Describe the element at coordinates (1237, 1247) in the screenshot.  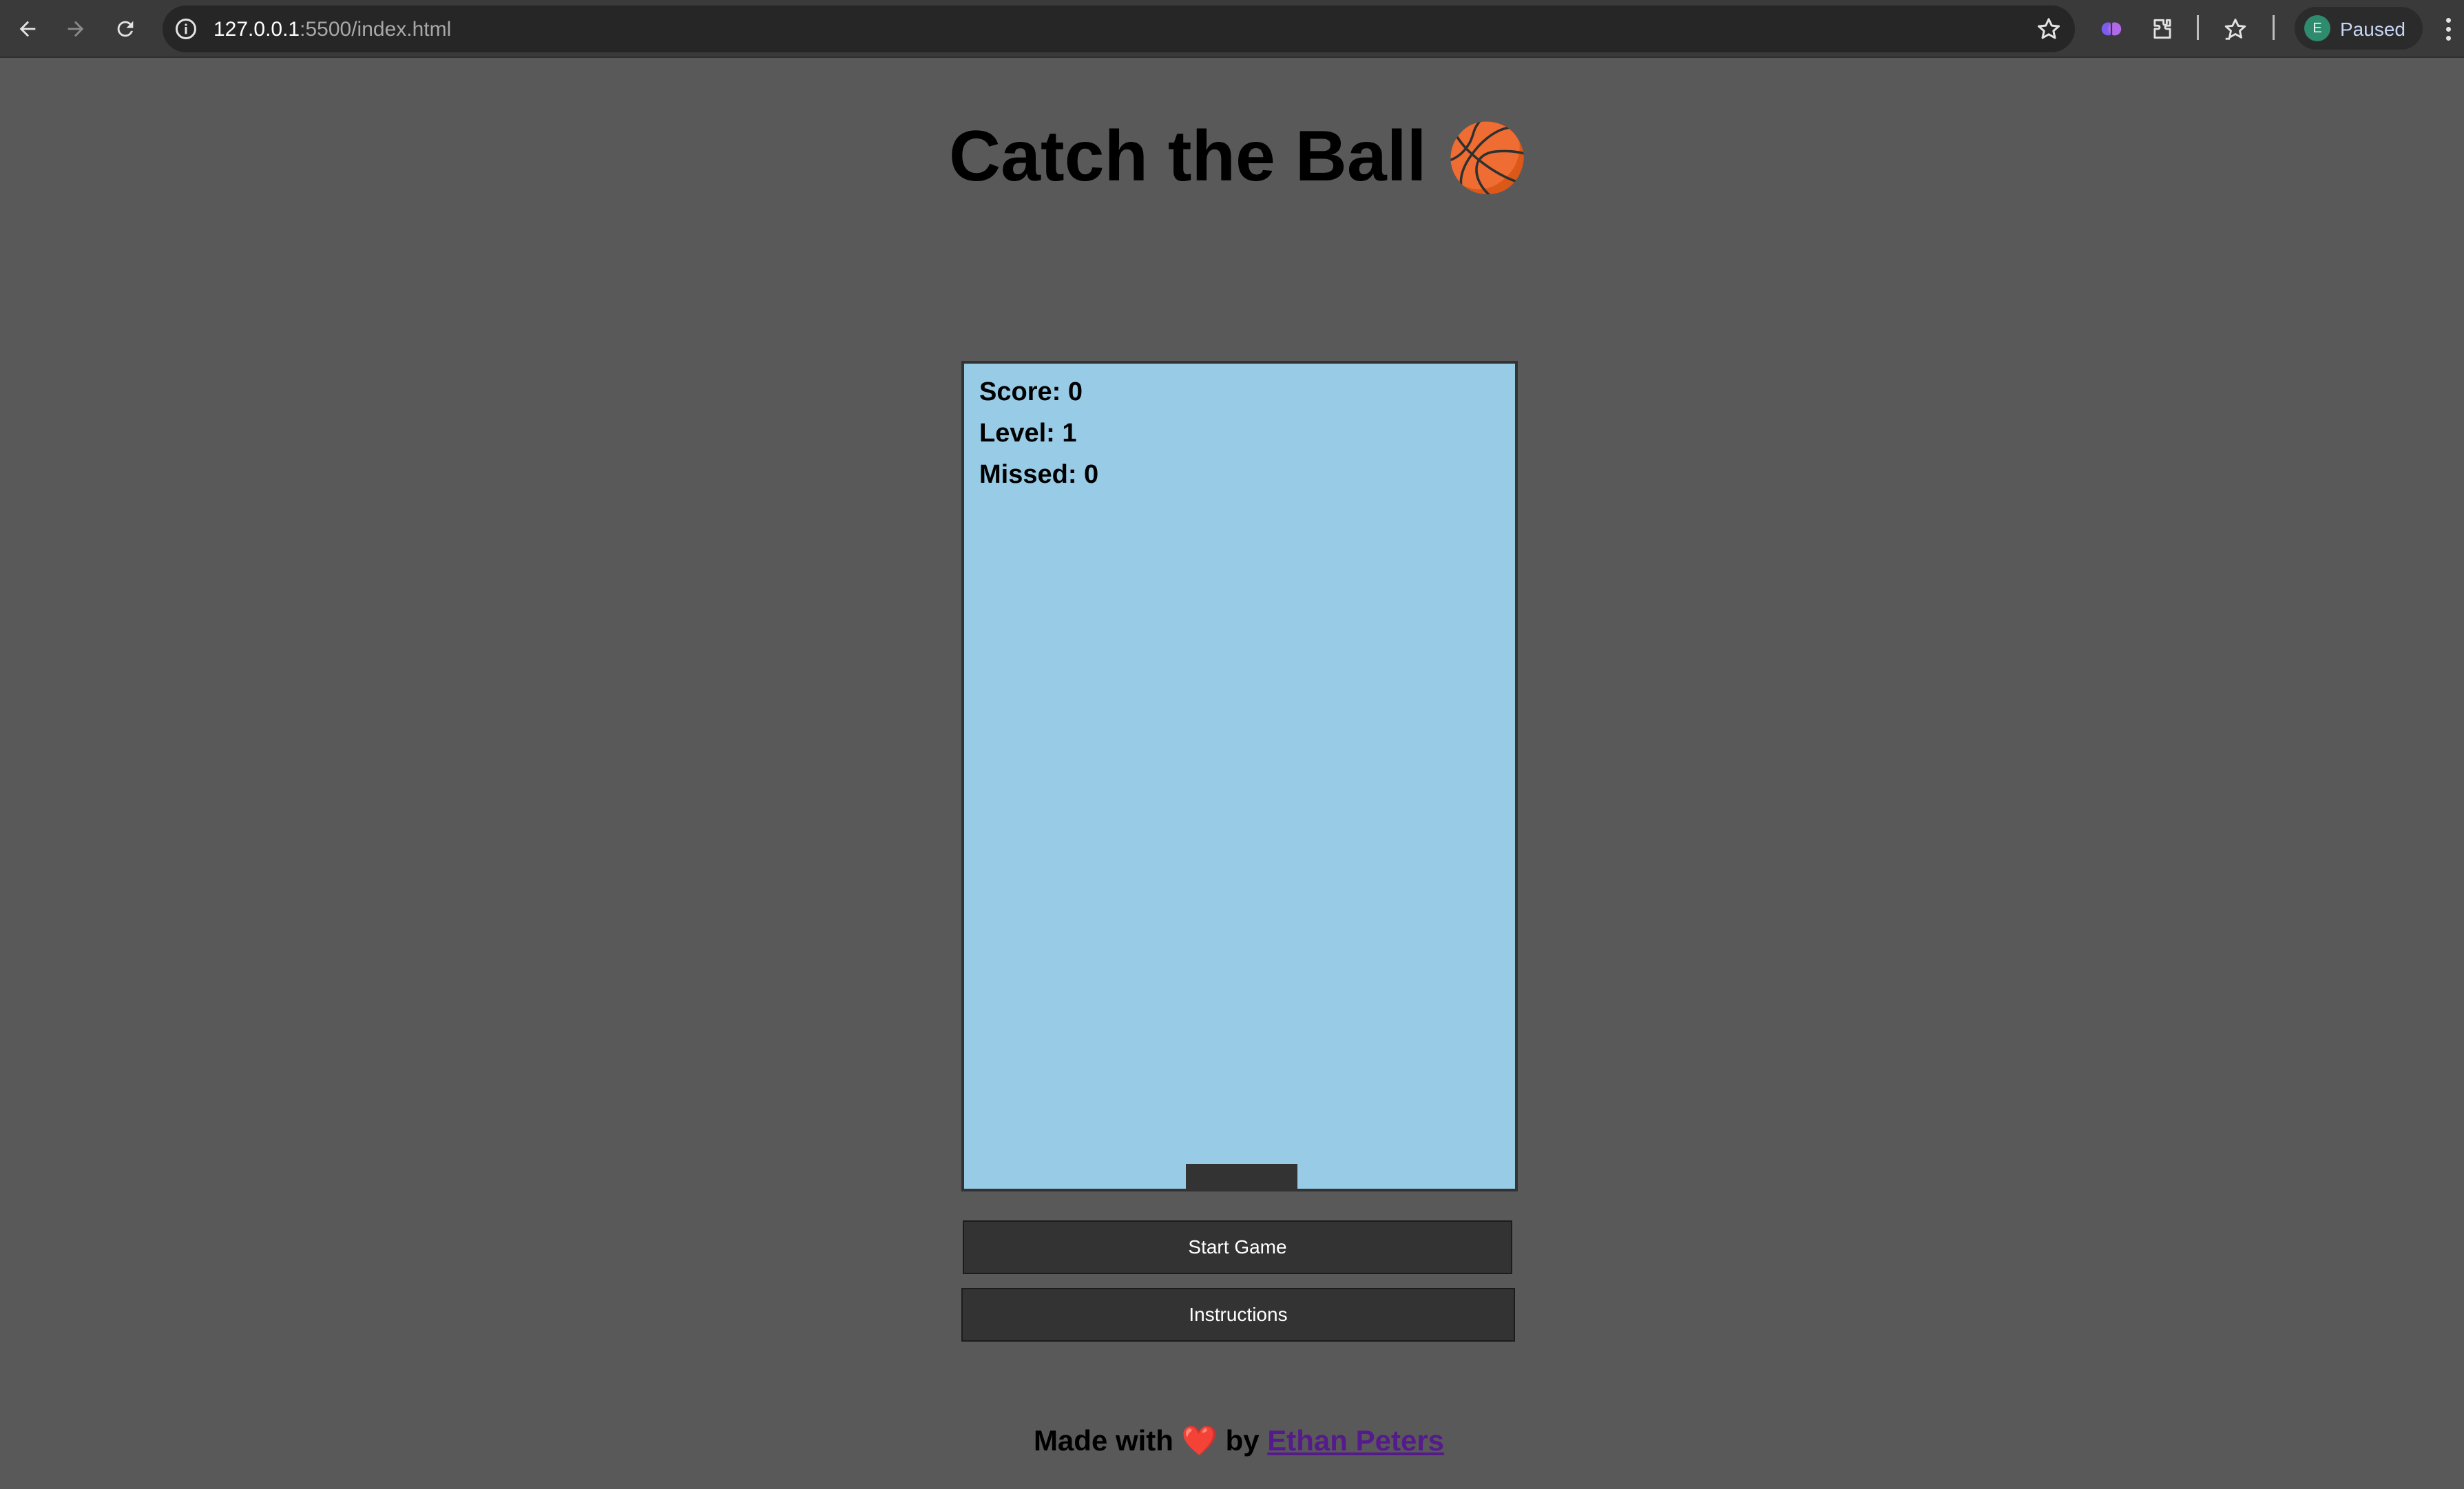
I see `start-game-button: Start Game` at that location.